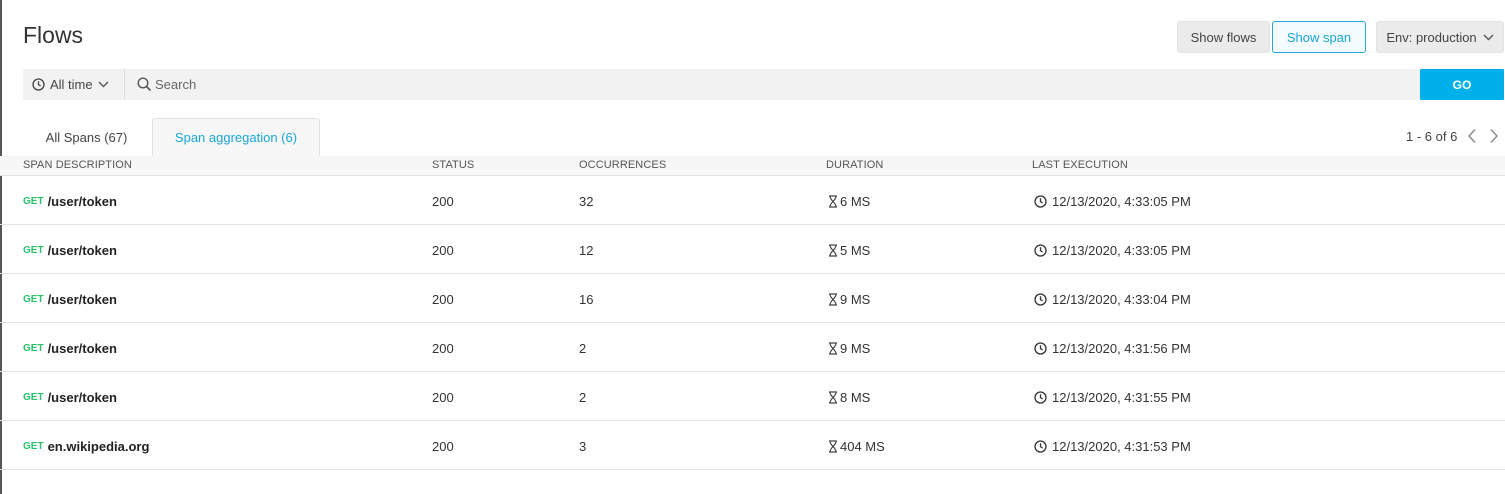 The image size is (1505, 494). I want to click on go-button: GO, so click(1462, 84).